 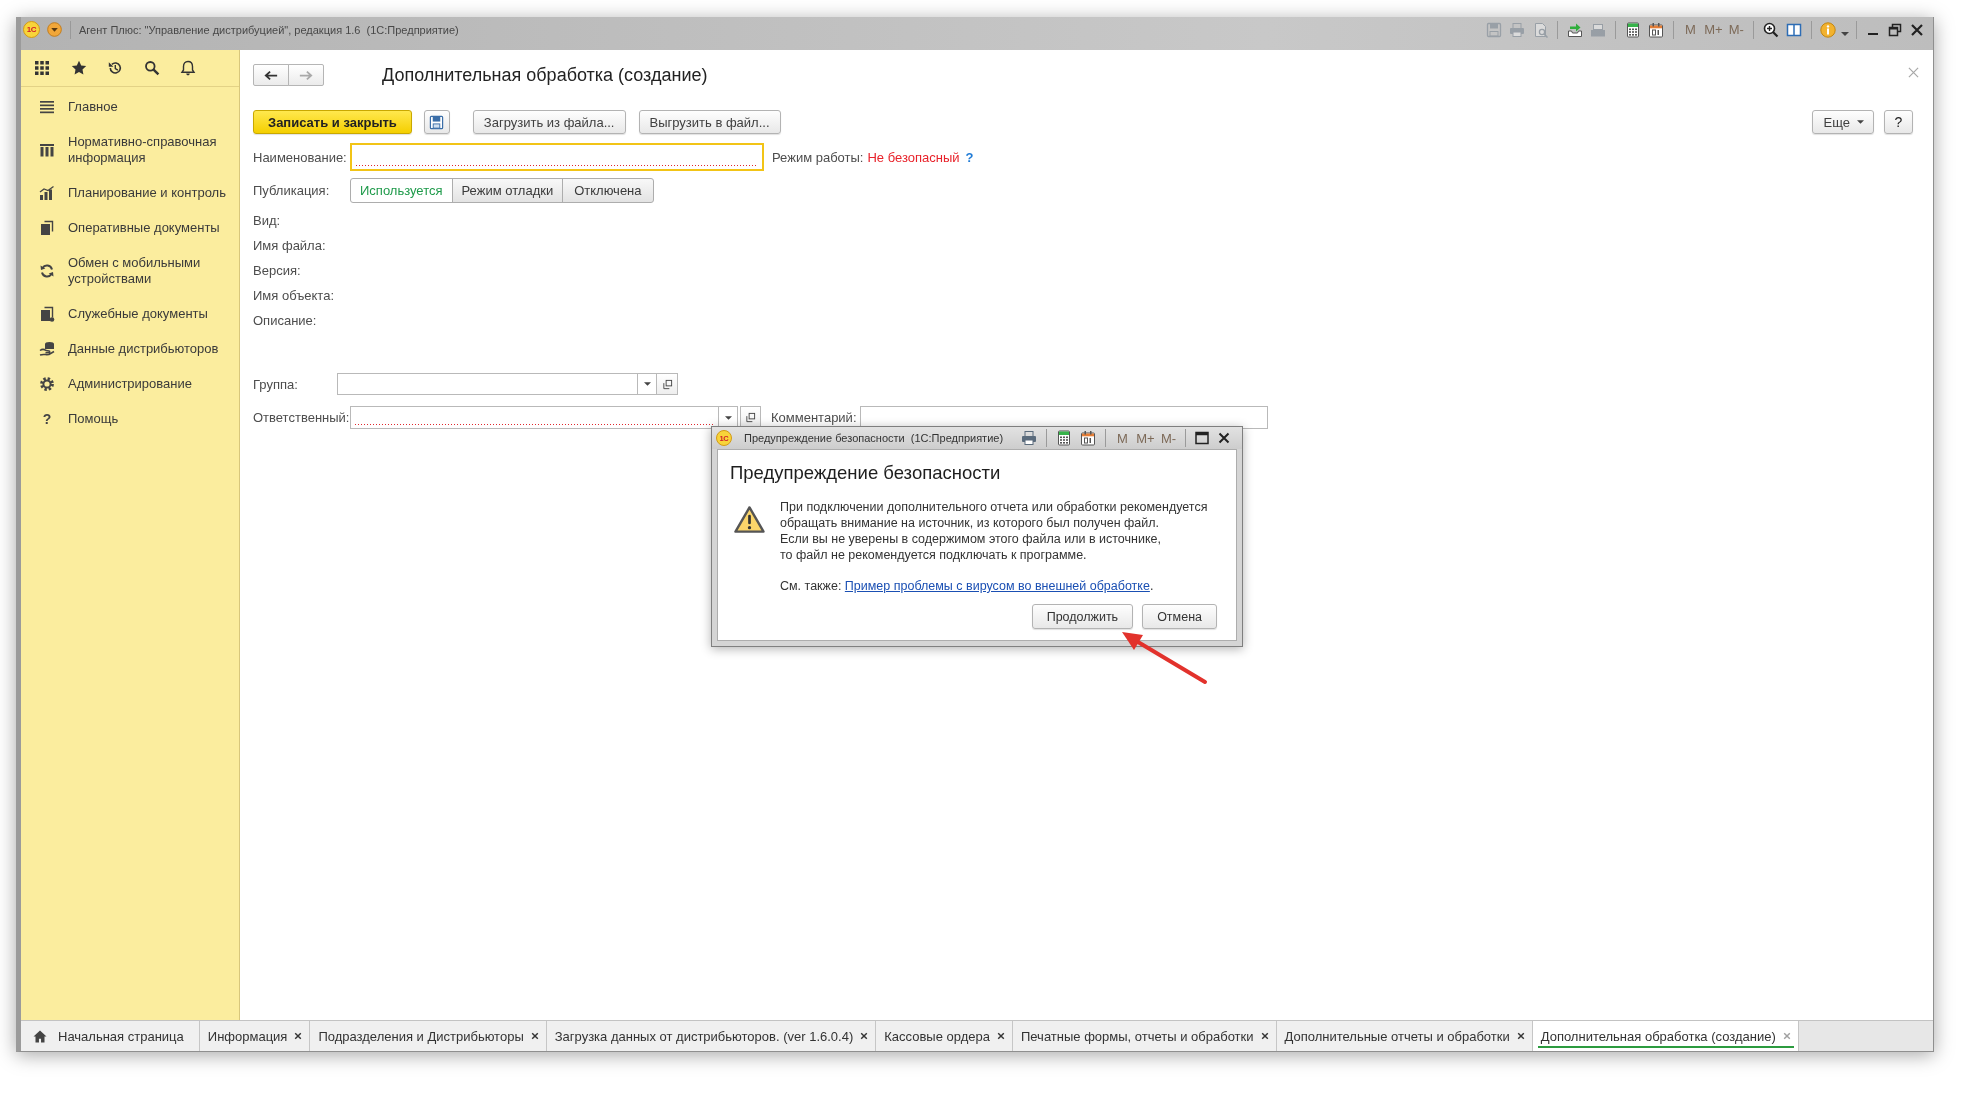 What do you see at coordinates (47, 149) in the screenshot?
I see `books-icon` at bounding box center [47, 149].